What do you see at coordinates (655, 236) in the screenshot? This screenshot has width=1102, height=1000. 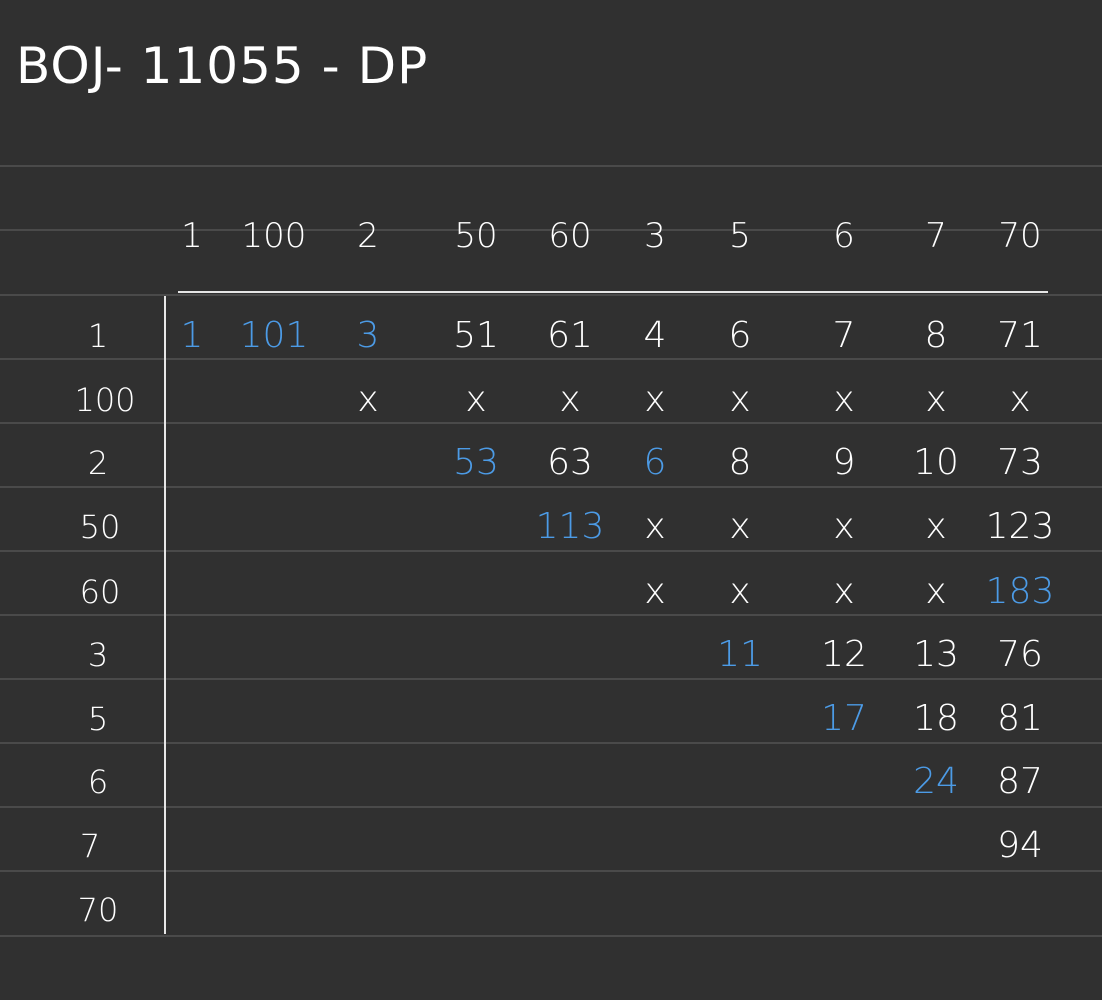 I see `column-header: 3` at bounding box center [655, 236].